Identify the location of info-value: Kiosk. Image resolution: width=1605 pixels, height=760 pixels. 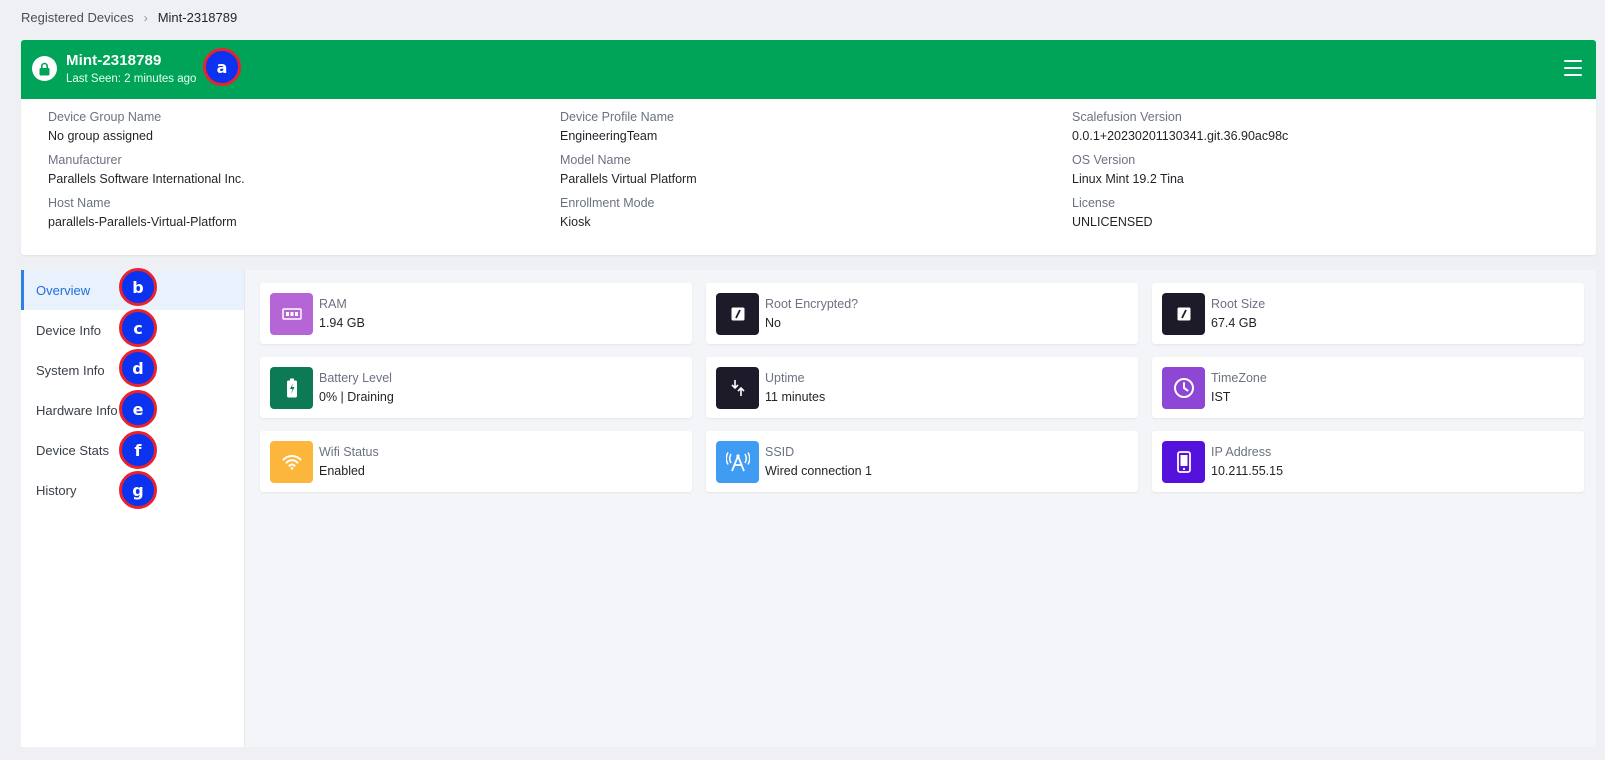
(575, 222).